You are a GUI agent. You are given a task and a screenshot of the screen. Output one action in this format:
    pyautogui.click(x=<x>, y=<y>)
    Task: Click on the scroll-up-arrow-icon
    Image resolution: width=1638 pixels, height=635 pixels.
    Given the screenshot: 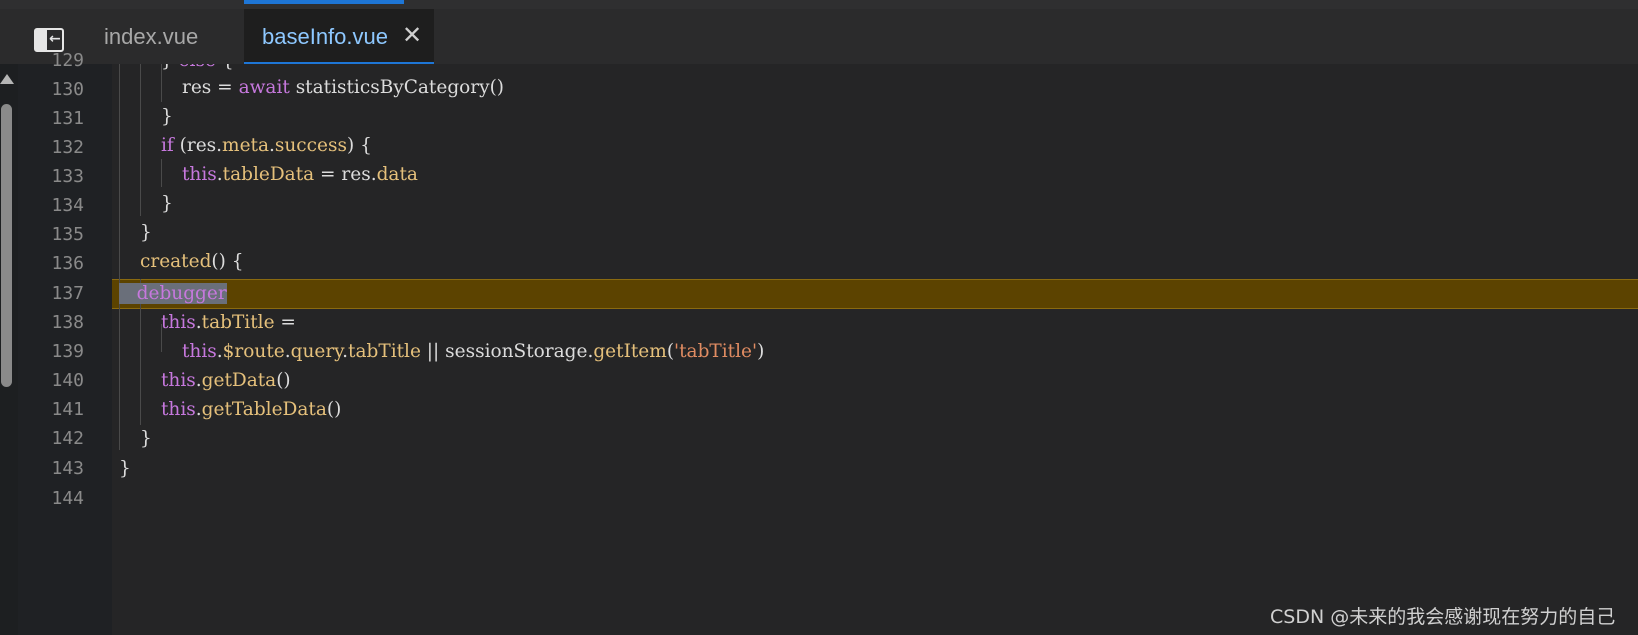 What is the action you would take?
    pyautogui.click(x=7, y=79)
    